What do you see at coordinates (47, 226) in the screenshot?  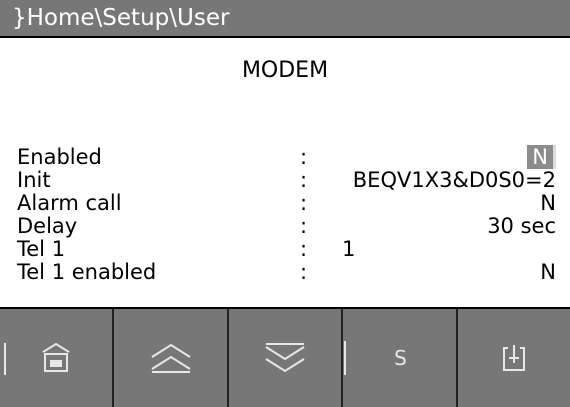 I see `field-label: Delay` at bounding box center [47, 226].